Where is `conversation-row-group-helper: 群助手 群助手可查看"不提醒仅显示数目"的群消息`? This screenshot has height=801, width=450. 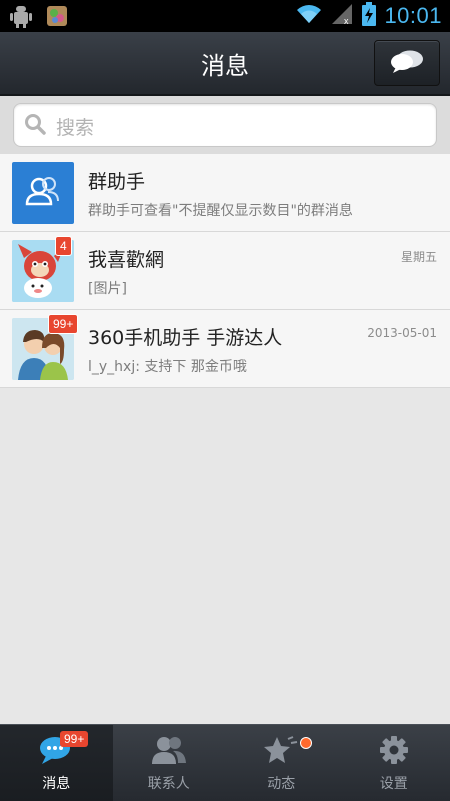
conversation-row-group-helper: 群助手 群助手可查看"不提醒仅显示数目"的群消息 is located at coordinates (225, 193).